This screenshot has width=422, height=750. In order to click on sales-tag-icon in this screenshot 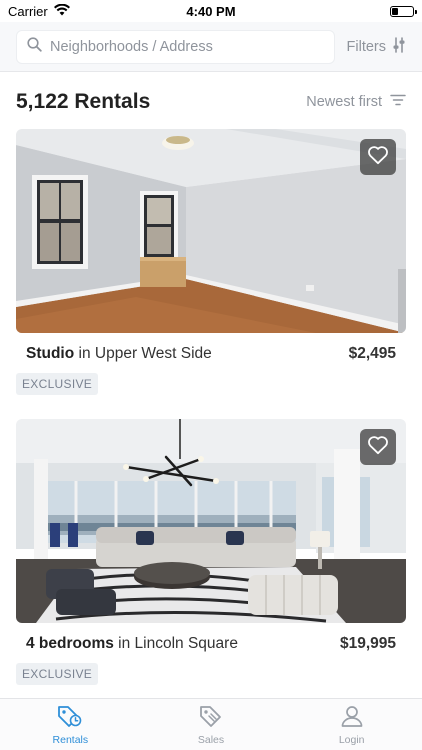, I will do `click(211, 717)`.